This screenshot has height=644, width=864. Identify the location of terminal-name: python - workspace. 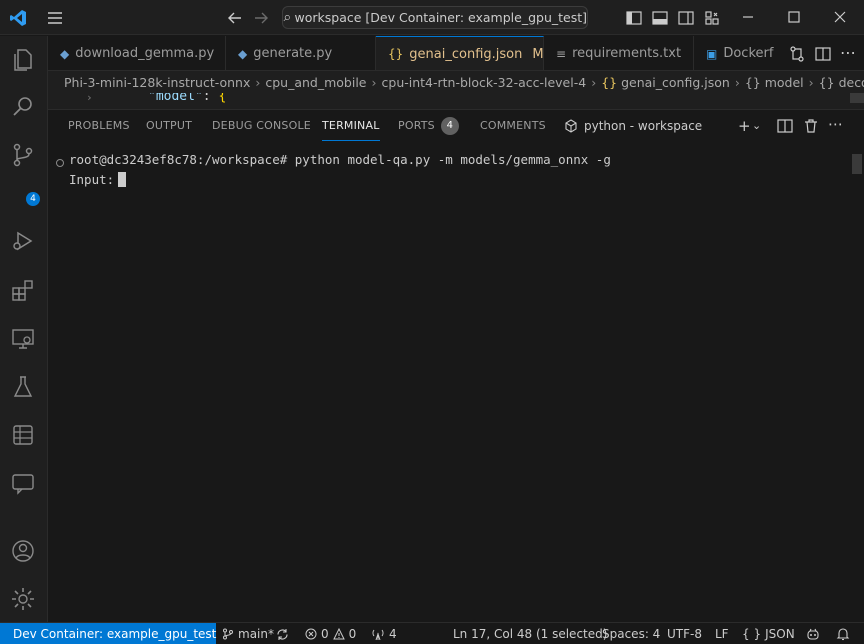
(643, 126).